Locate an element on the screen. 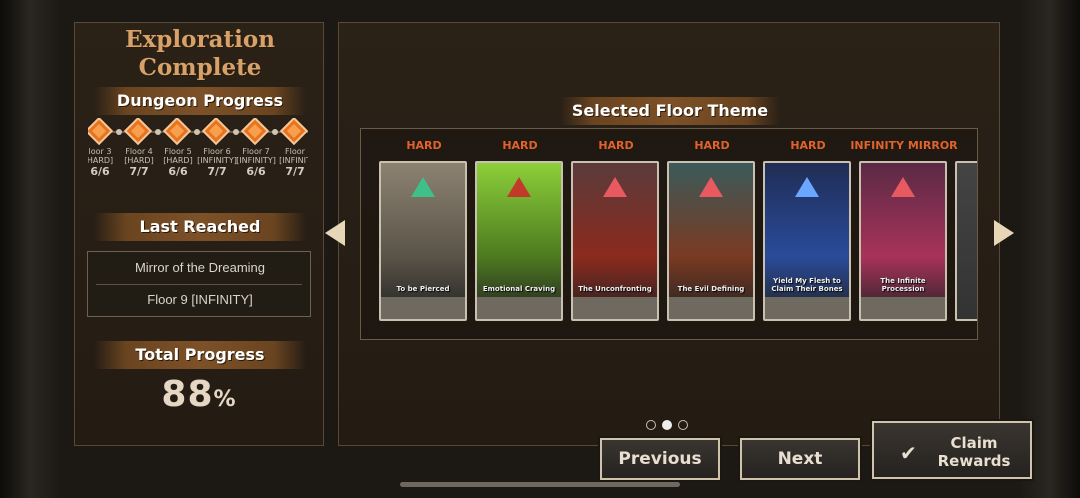 This screenshot has height=498, width=1080. card-artwork: Emotional Craving is located at coordinates (519, 241).